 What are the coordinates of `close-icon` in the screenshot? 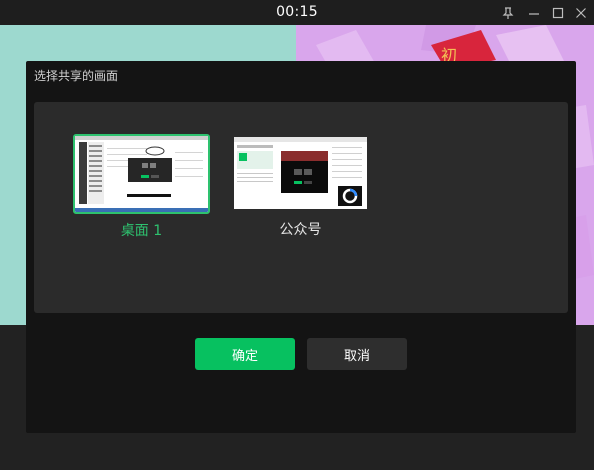 It's located at (581, 13).